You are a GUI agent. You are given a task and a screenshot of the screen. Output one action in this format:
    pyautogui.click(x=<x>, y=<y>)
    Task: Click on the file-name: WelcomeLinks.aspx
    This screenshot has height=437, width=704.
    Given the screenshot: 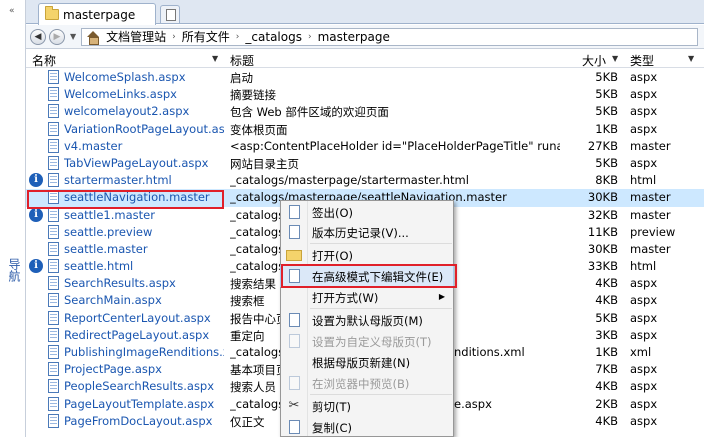 What is the action you would take?
    pyautogui.click(x=144, y=94)
    